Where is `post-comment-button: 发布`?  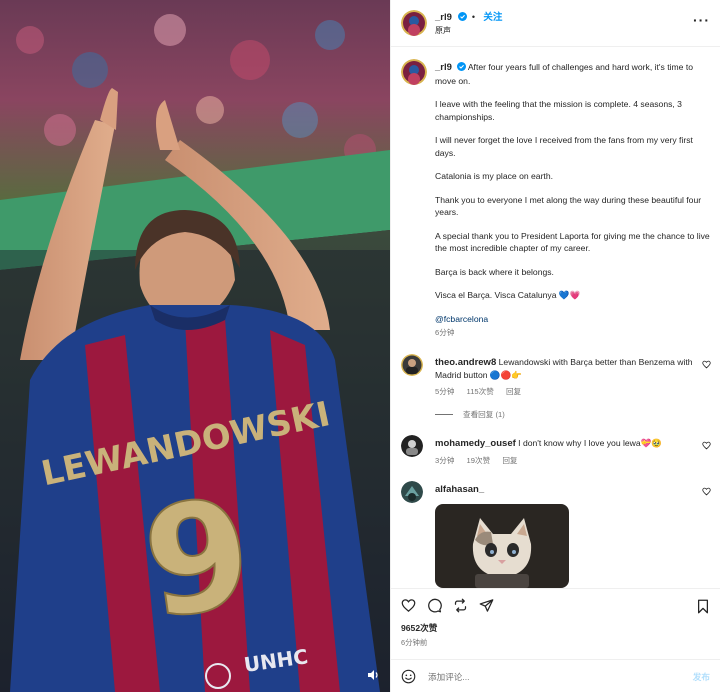
post-comment-button: 发布 is located at coordinates (701, 677).